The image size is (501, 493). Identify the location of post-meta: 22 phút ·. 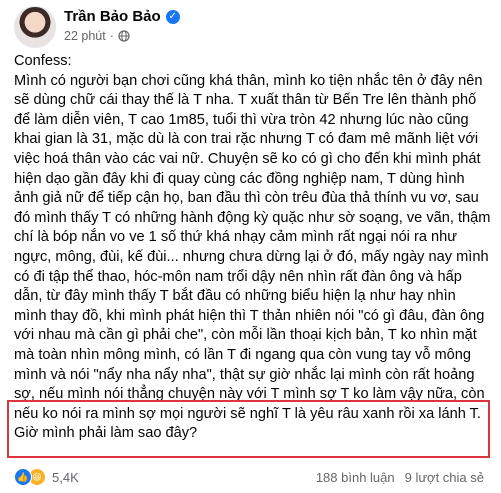
(97, 36).